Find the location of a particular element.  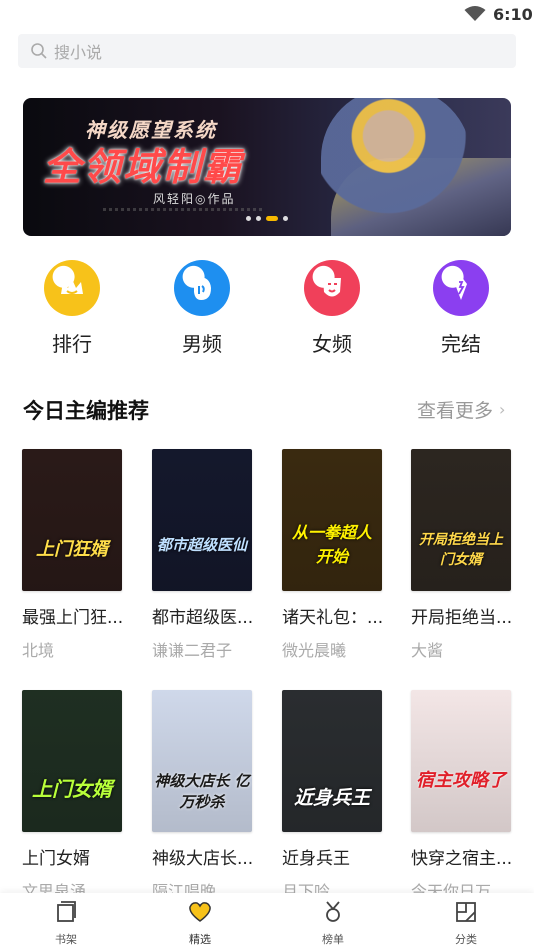

category-label: 完结 is located at coordinates (461, 344).